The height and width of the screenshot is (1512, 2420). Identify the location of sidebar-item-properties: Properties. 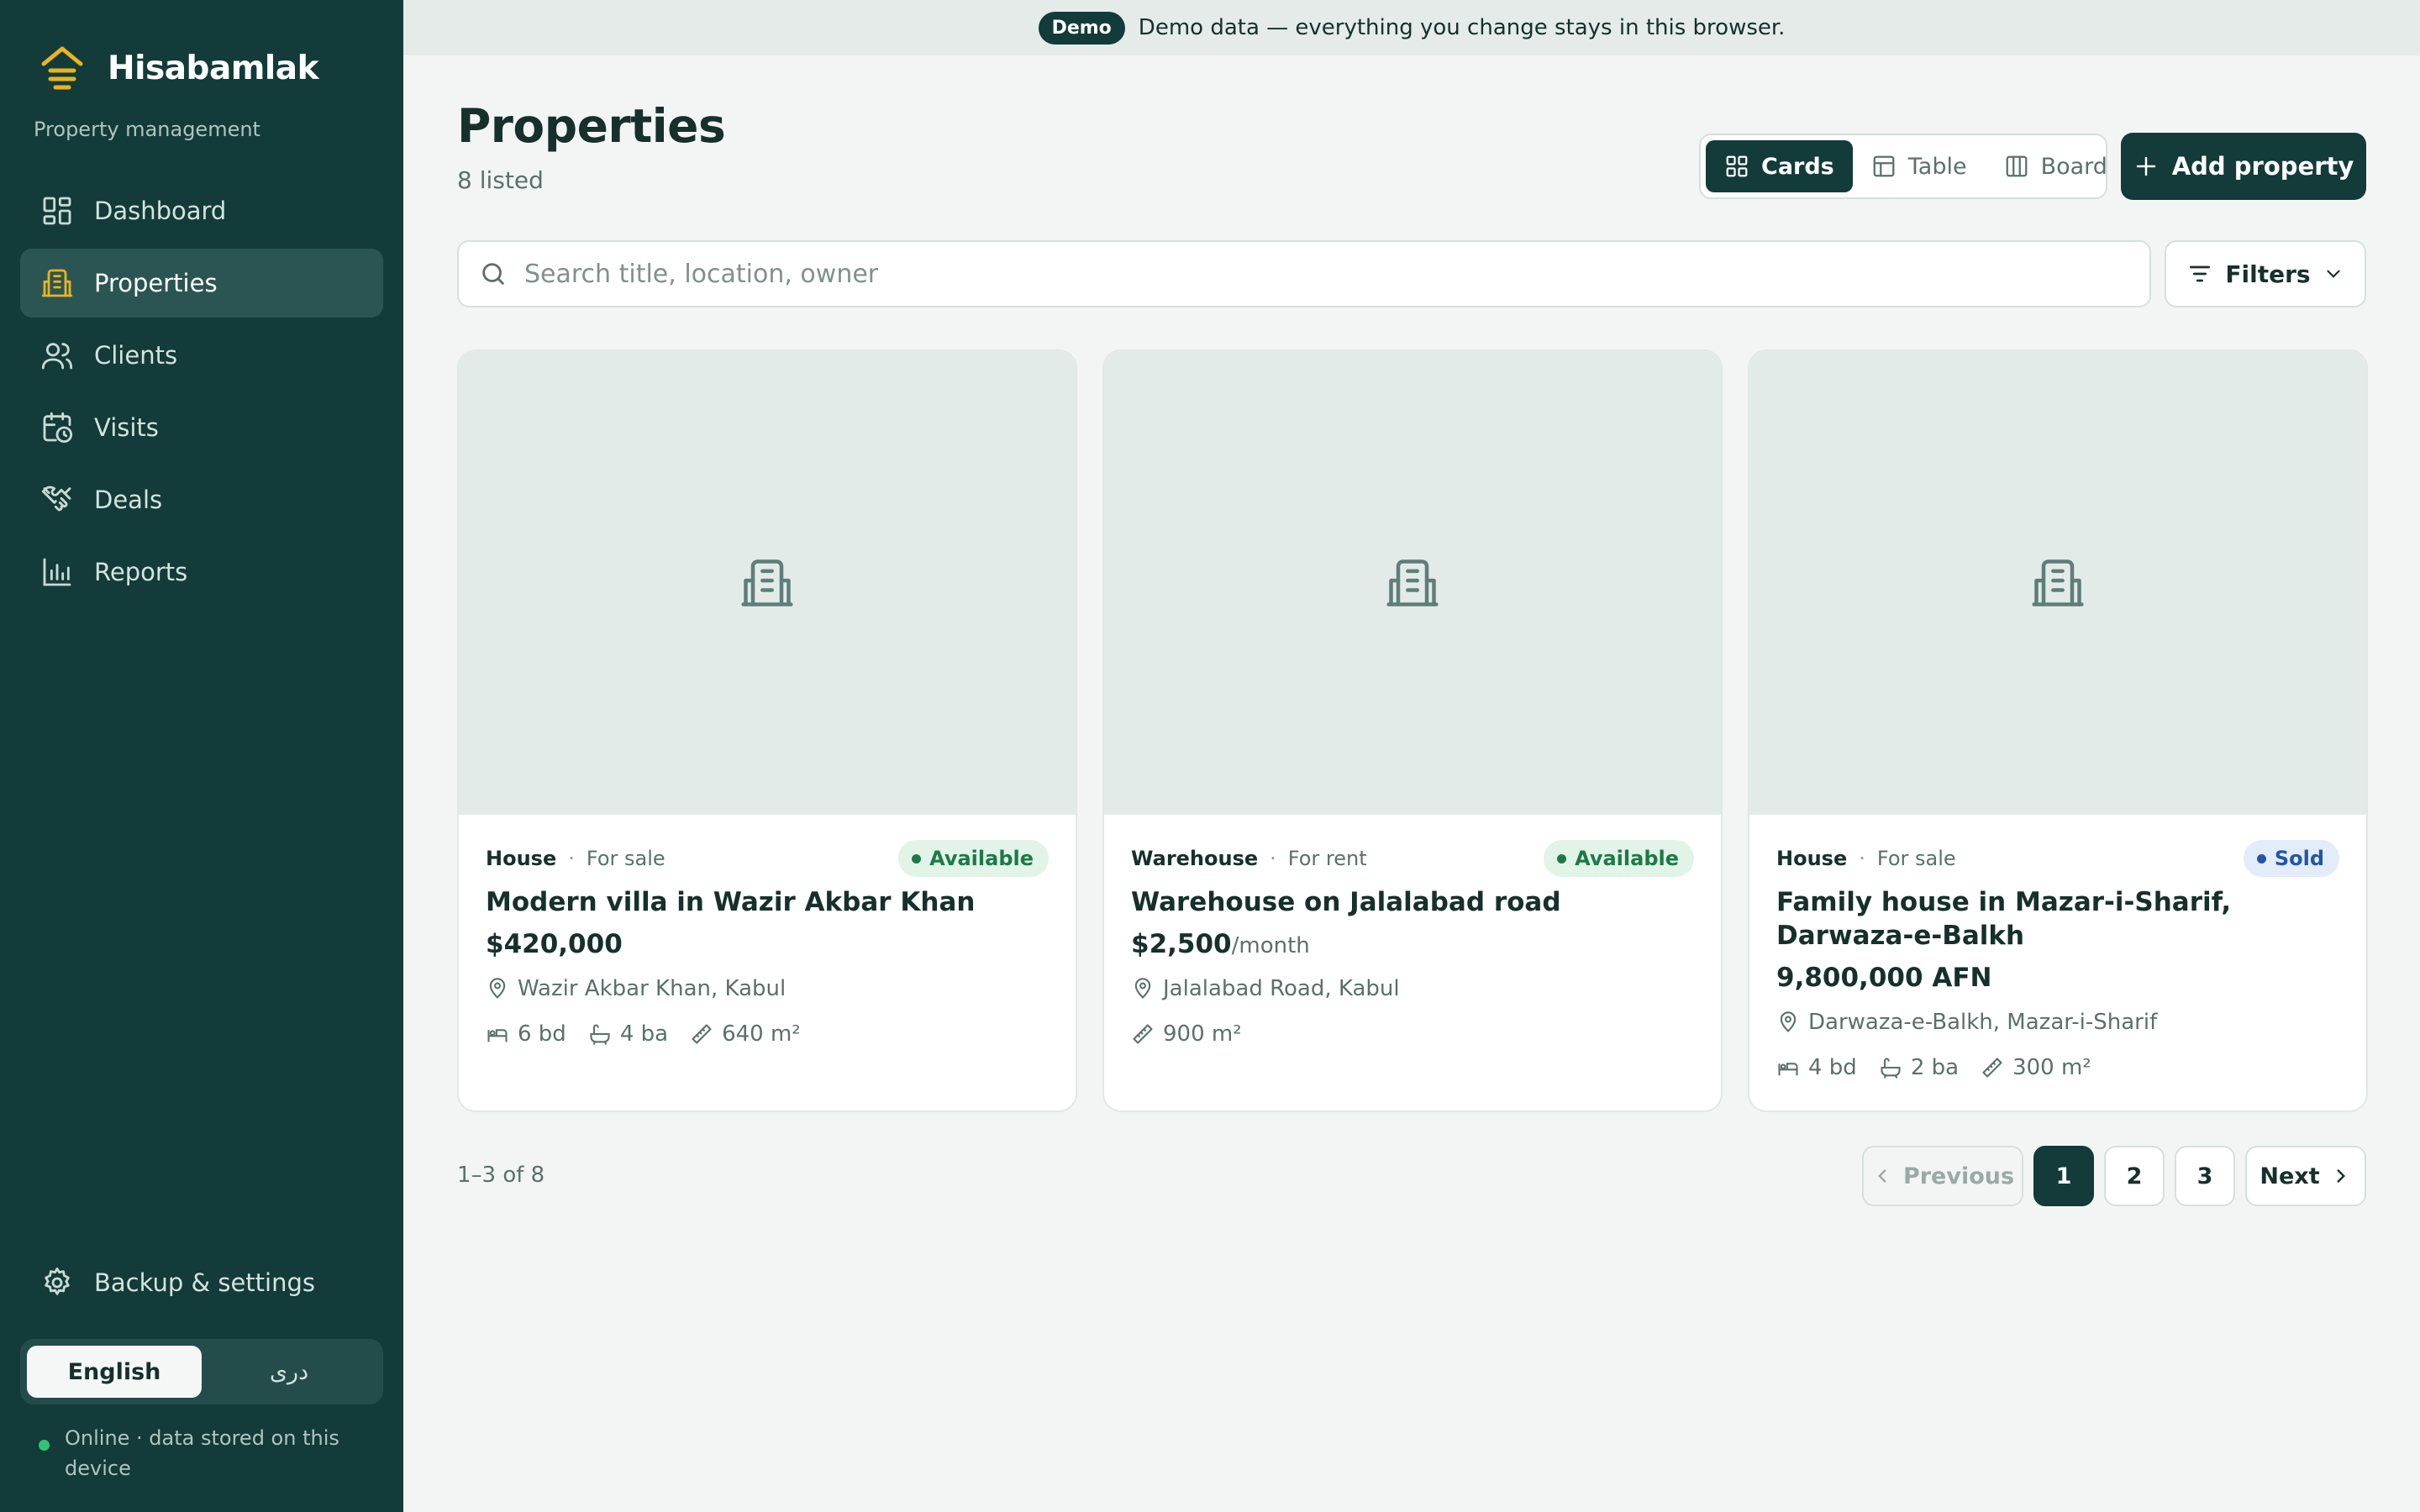
(202, 283).